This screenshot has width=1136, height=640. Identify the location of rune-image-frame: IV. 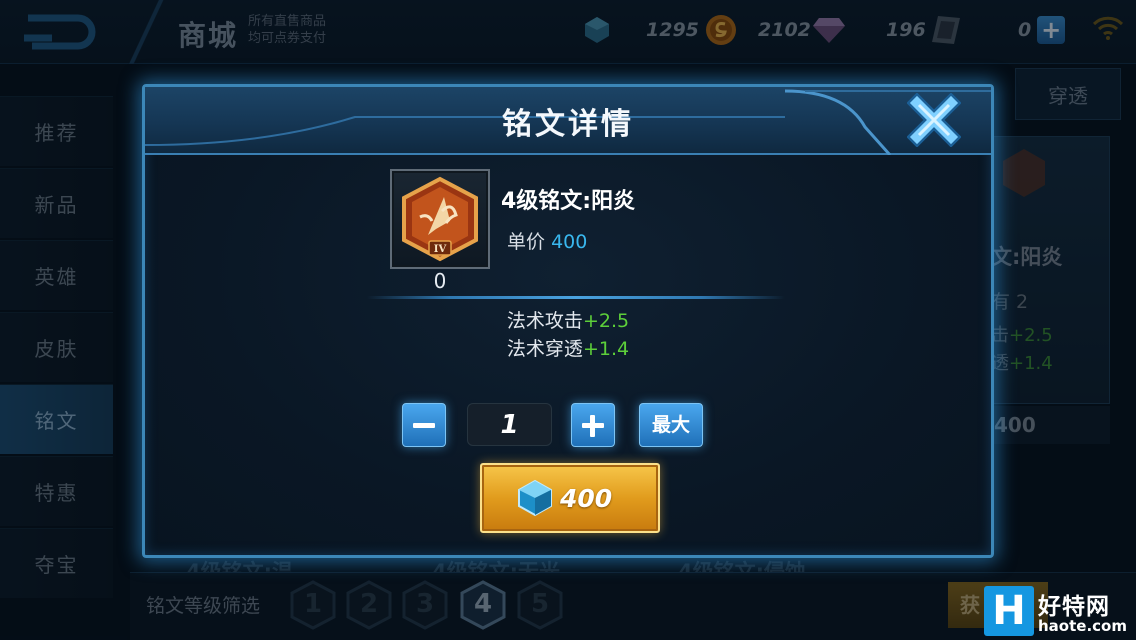
(440, 219).